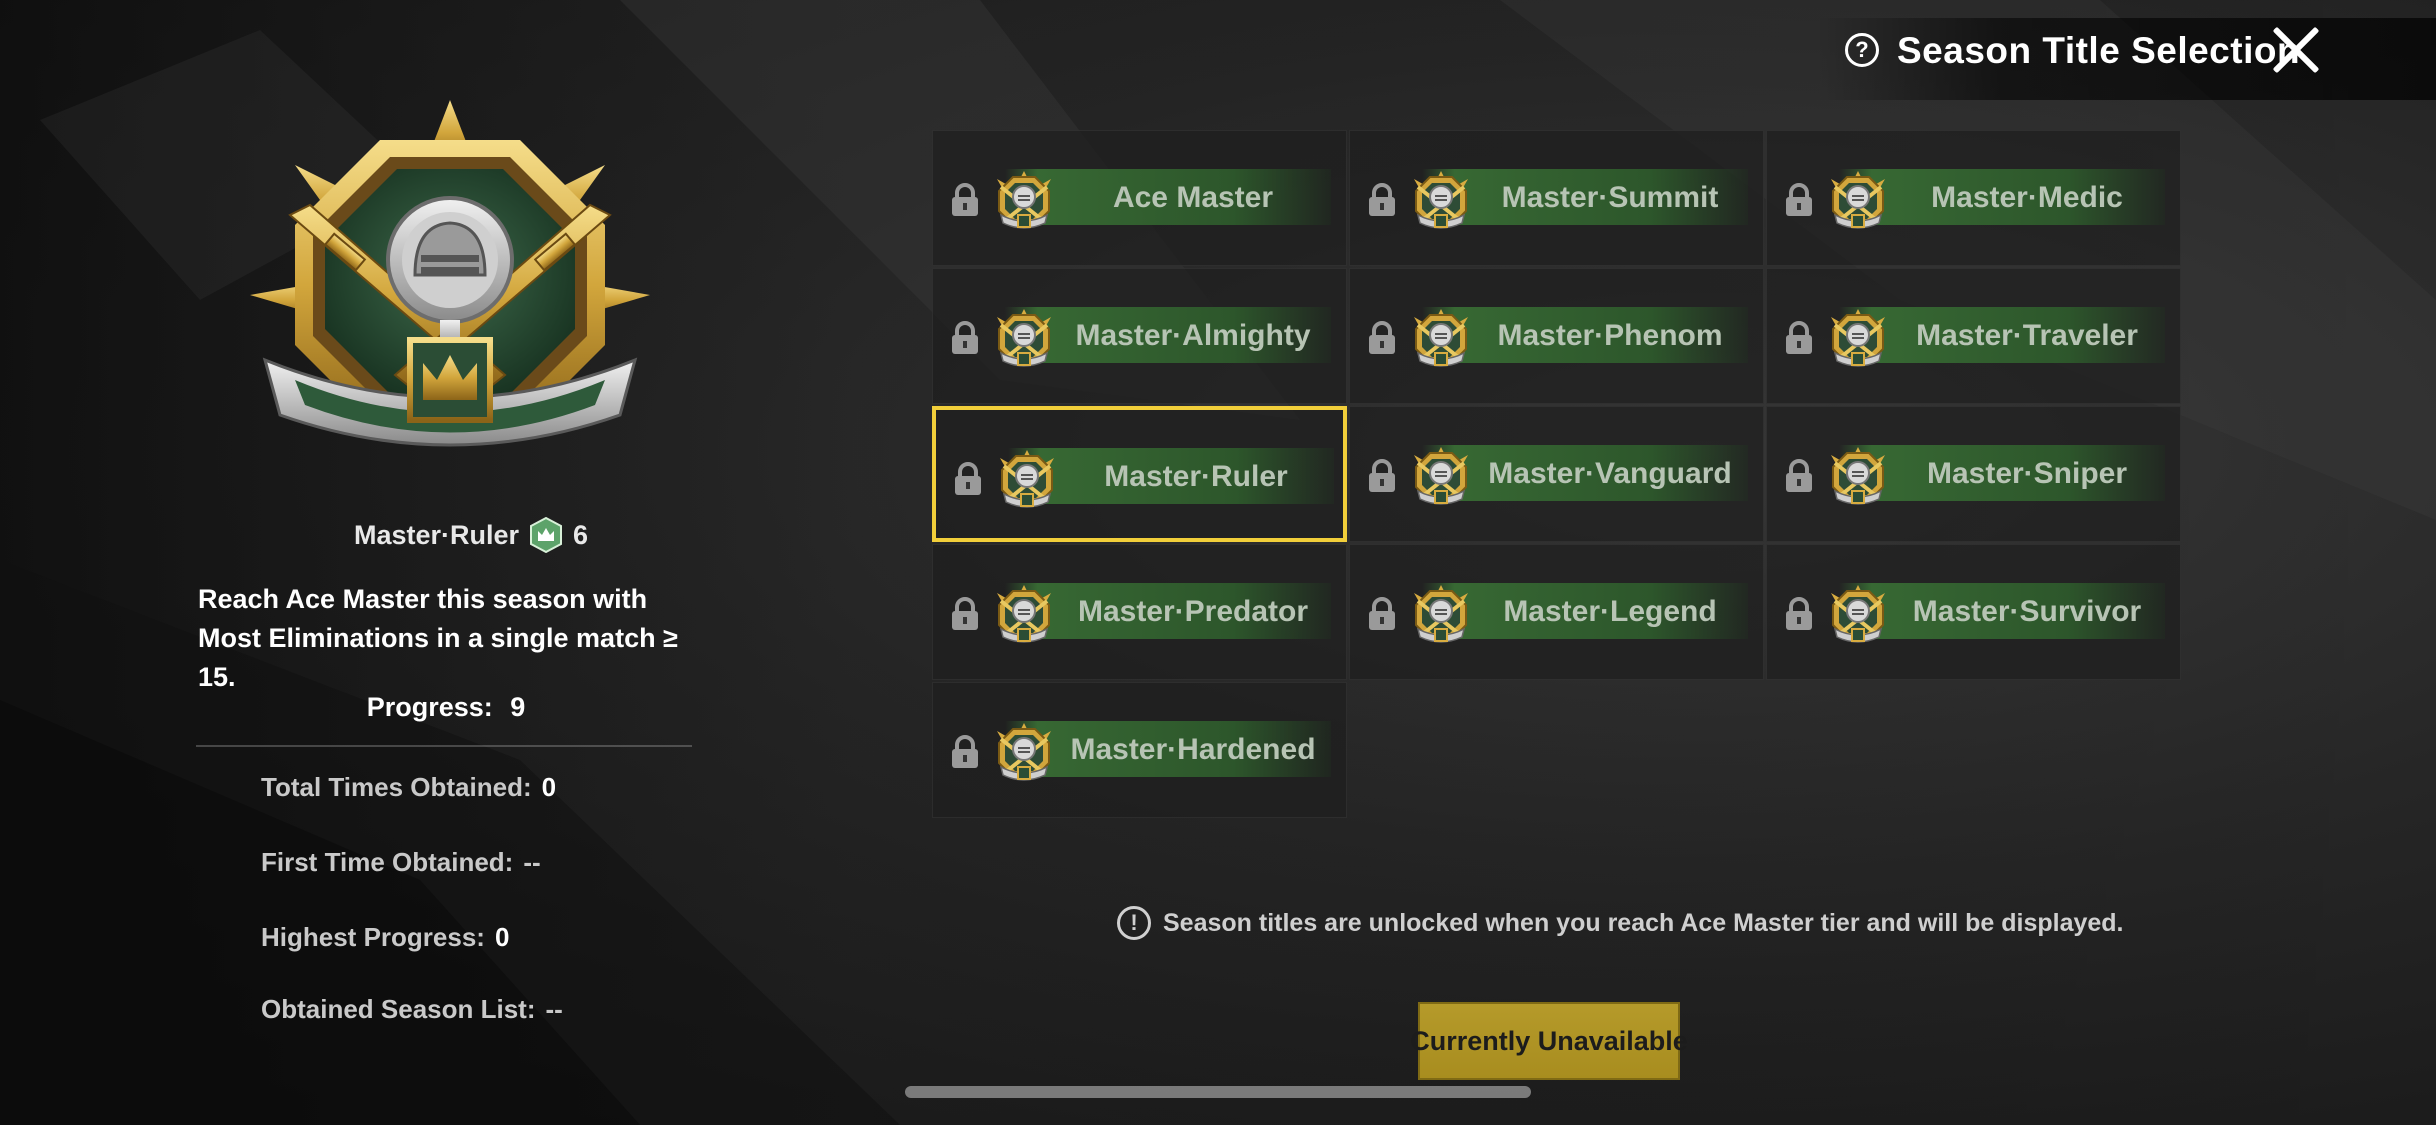 The width and height of the screenshot is (2436, 1125). I want to click on title-tile: Ace Master, so click(1139, 198).